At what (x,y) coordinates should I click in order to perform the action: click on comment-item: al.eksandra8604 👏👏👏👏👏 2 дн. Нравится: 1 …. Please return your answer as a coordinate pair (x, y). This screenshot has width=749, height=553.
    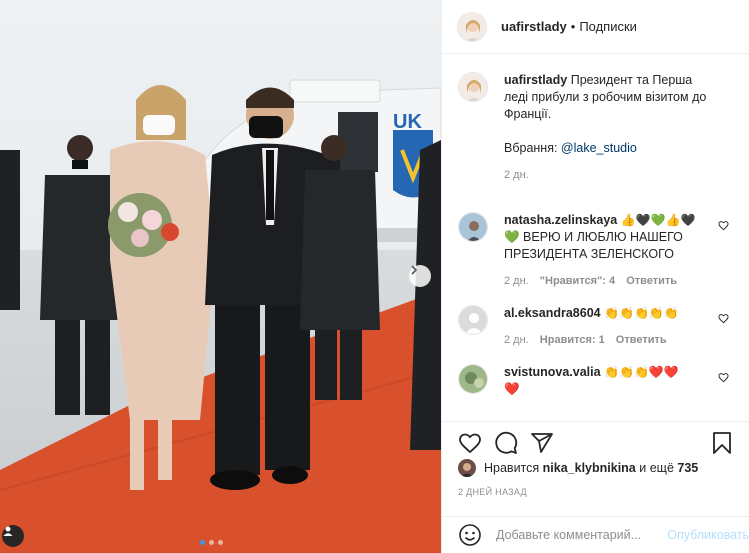
    Looking at the image, I should click on (595, 327).